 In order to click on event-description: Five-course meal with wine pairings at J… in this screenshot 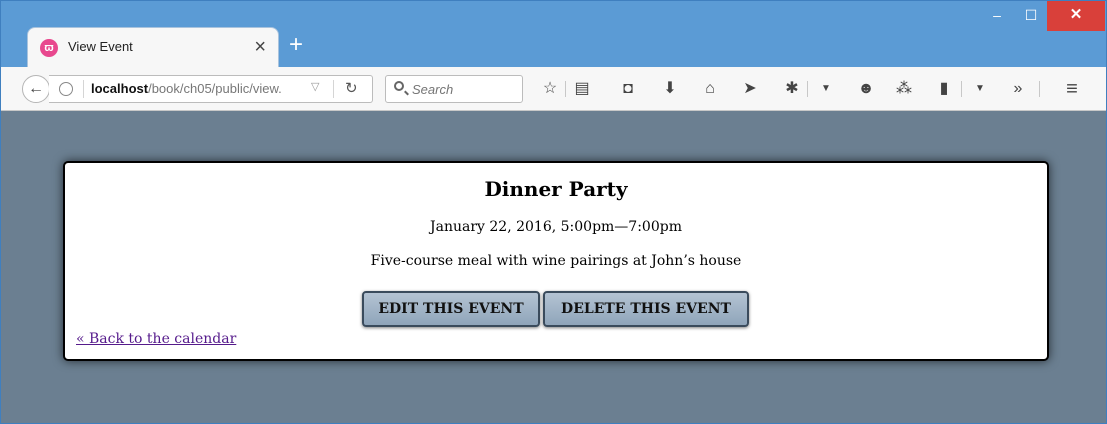, I will do `click(556, 261)`.